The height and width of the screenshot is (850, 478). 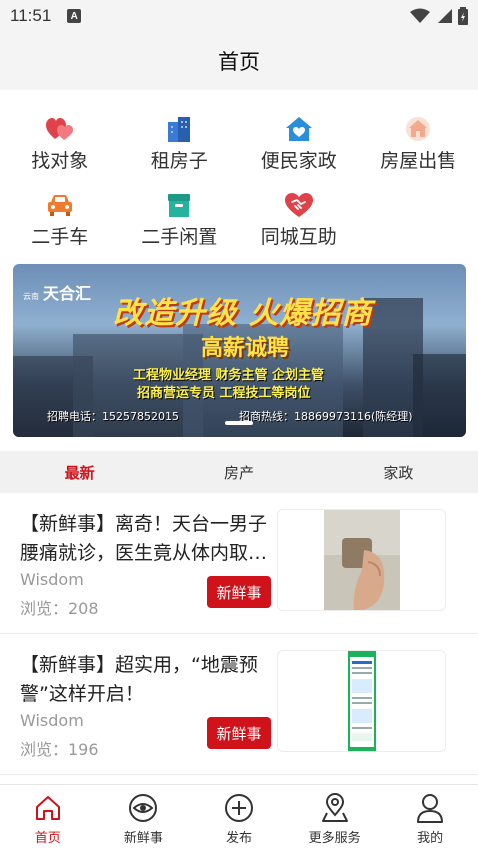 What do you see at coordinates (298, 161) in the screenshot?
I see `grid-label: 便民家政` at bounding box center [298, 161].